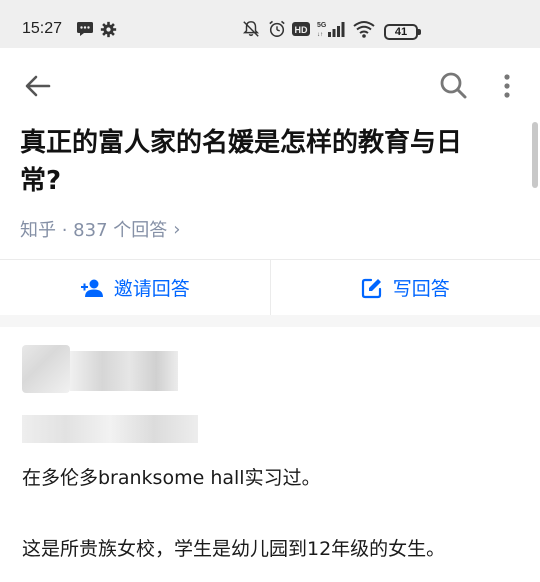  Describe the element at coordinates (94, 230) in the screenshot. I see `question-meta-text: 知乎 · 837 个回答` at that location.